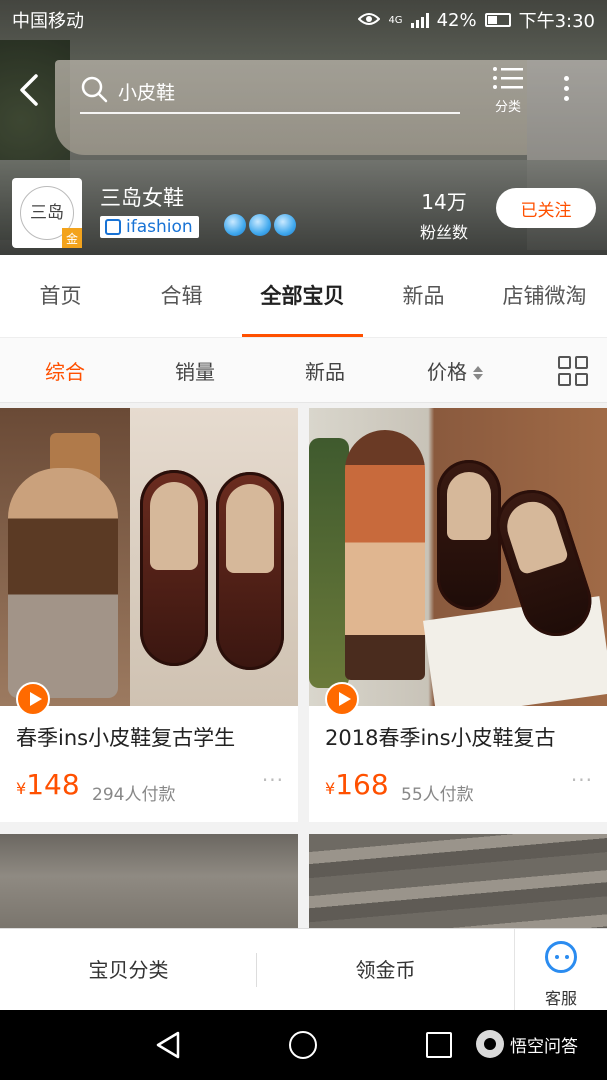  I want to click on battery-percent: 42%, so click(456, 20).